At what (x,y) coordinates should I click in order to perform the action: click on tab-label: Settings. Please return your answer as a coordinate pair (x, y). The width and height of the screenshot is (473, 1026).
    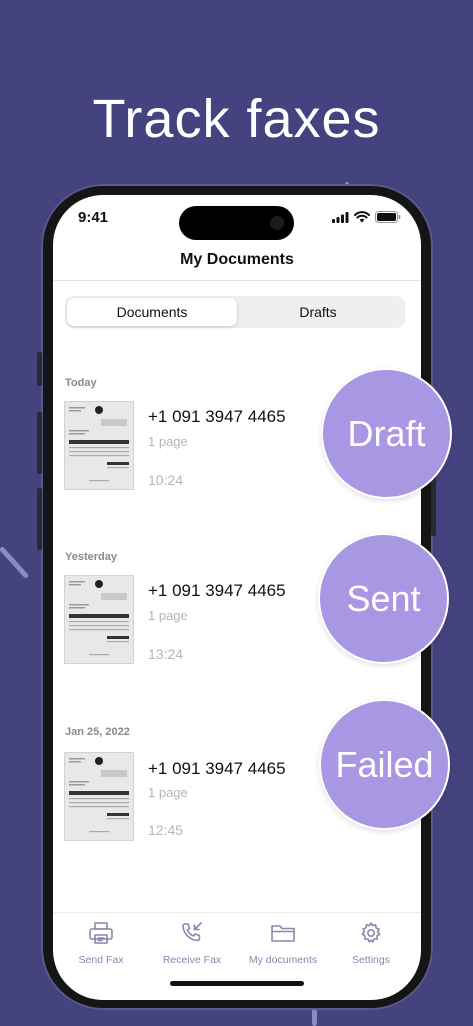
    Looking at the image, I should click on (371, 960).